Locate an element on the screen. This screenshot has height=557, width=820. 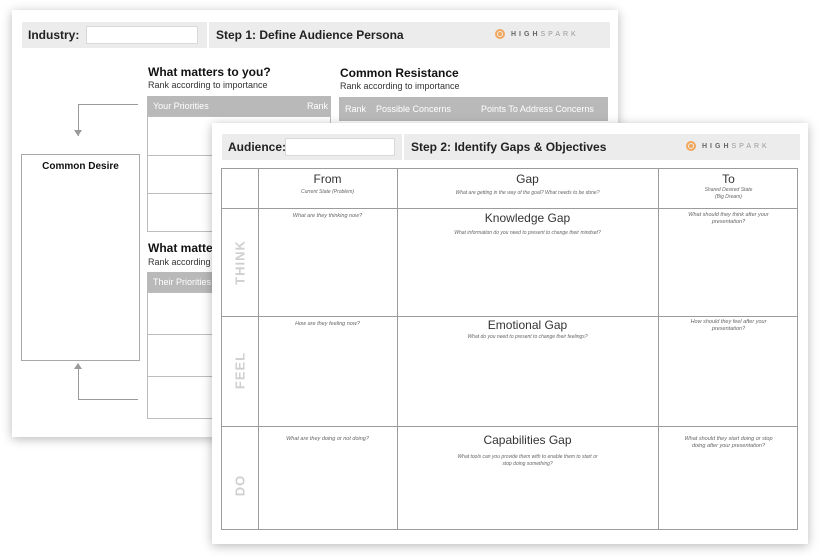
row-label-think: THINK is located at coordinates (240, 262).